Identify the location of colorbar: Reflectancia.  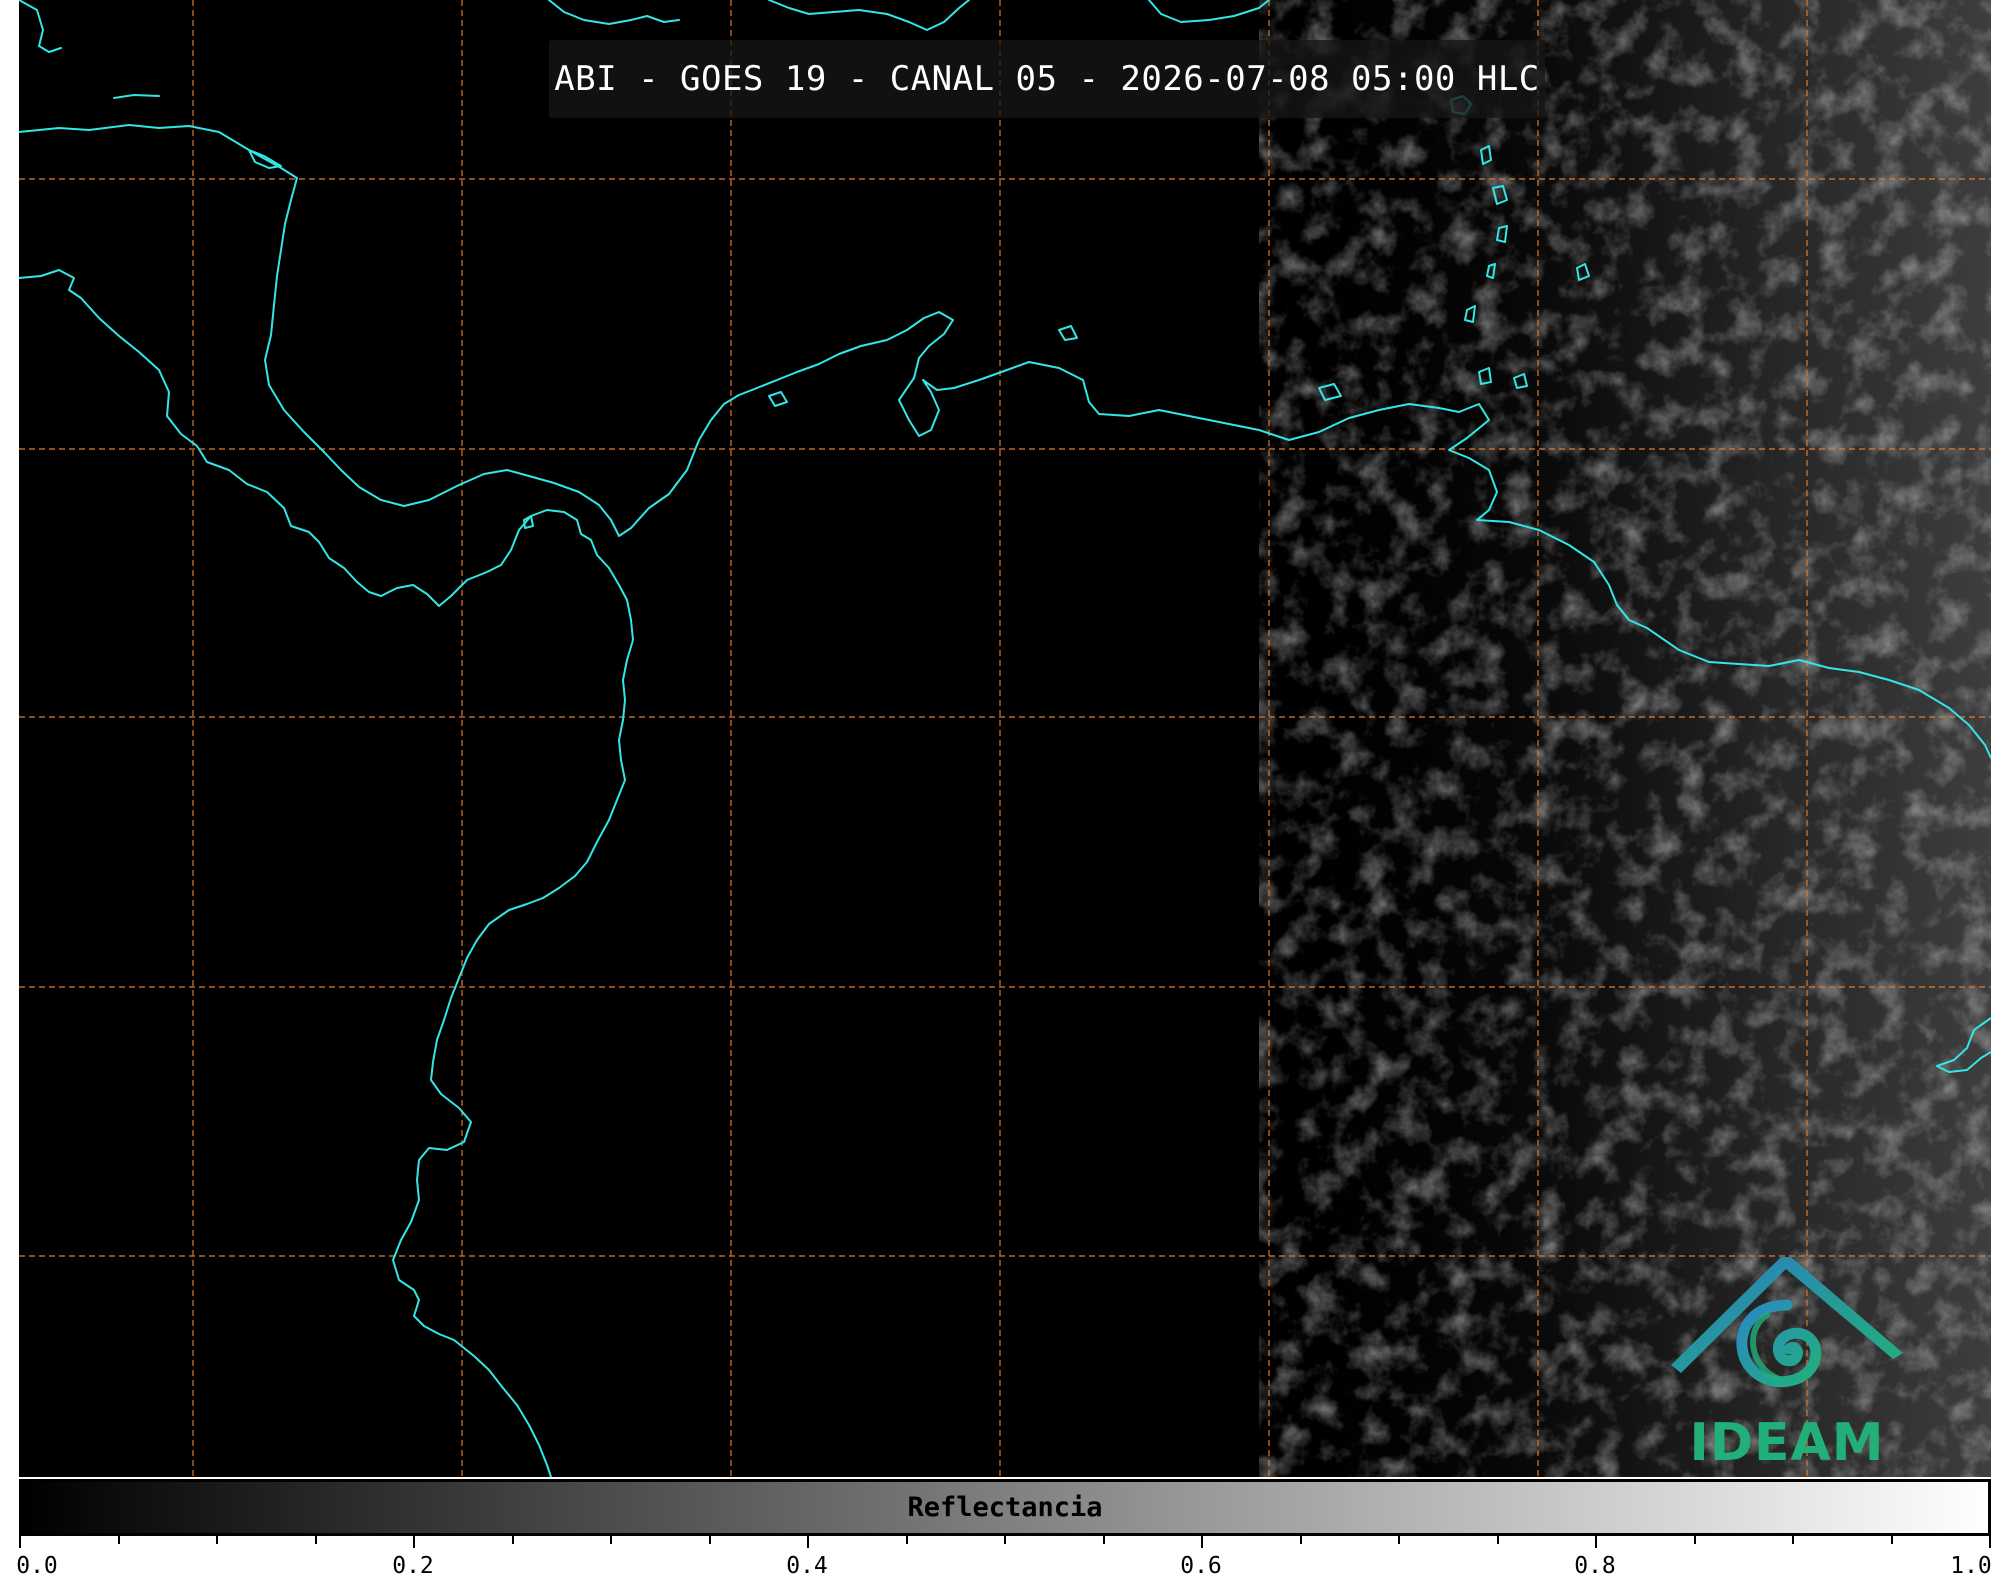
(1005, 1507).